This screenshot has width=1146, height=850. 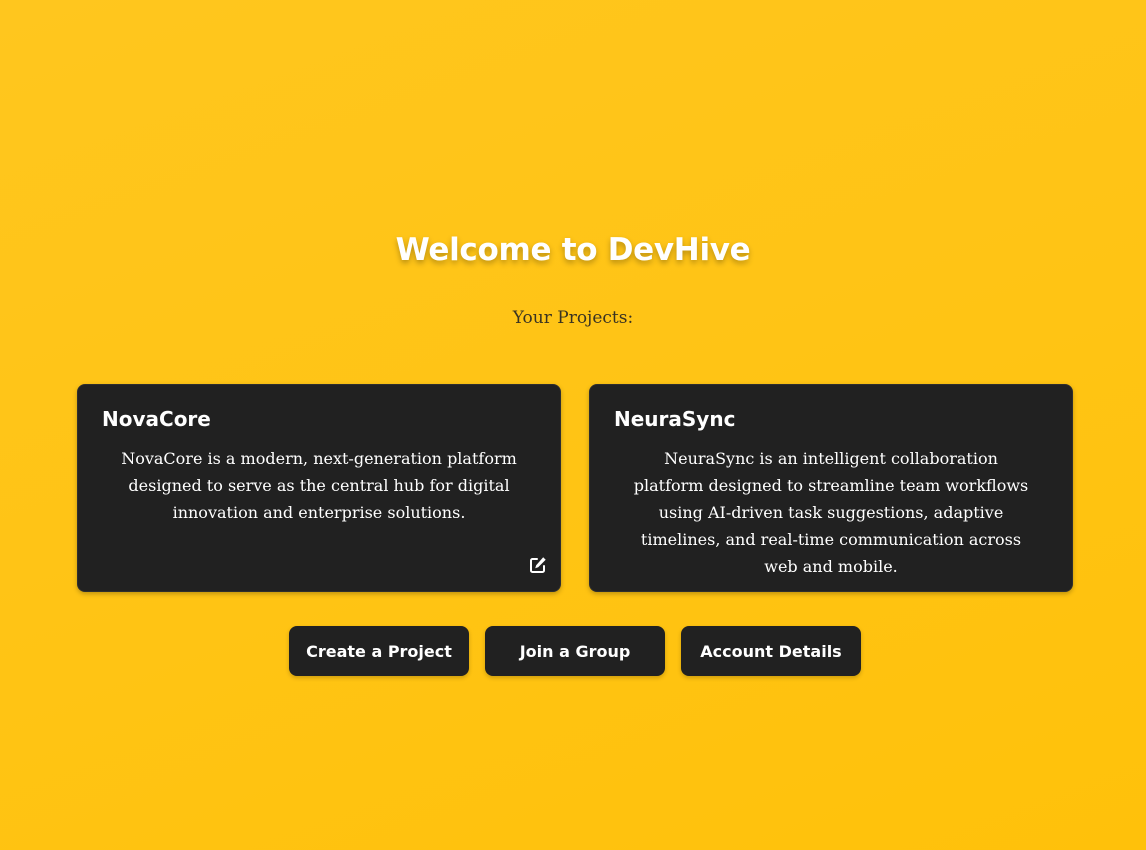 I want to click on join-group-button: Join a Group, so click(x=575, y=651).